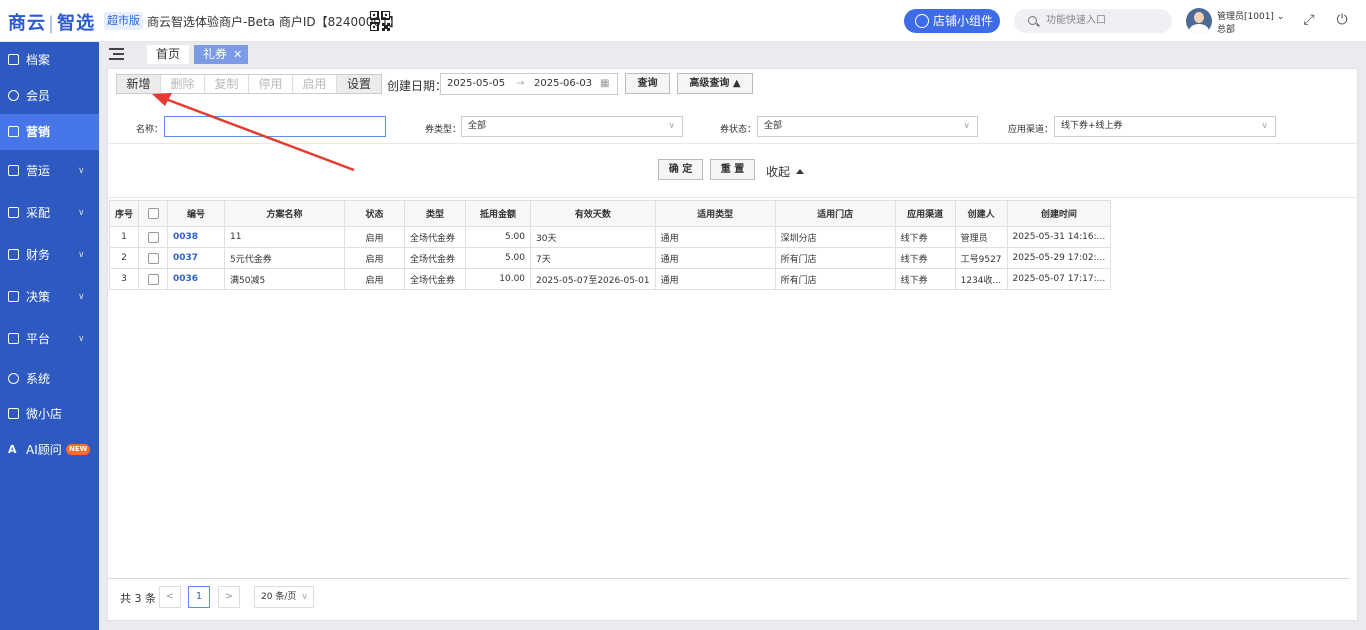 Image resolution: width=1366 pixels, height=630 pixels. What do you see at coordinates (785, 171) in the screenshot?
I see `collapse-toggle: 收起` at bounding box center [785, 171].